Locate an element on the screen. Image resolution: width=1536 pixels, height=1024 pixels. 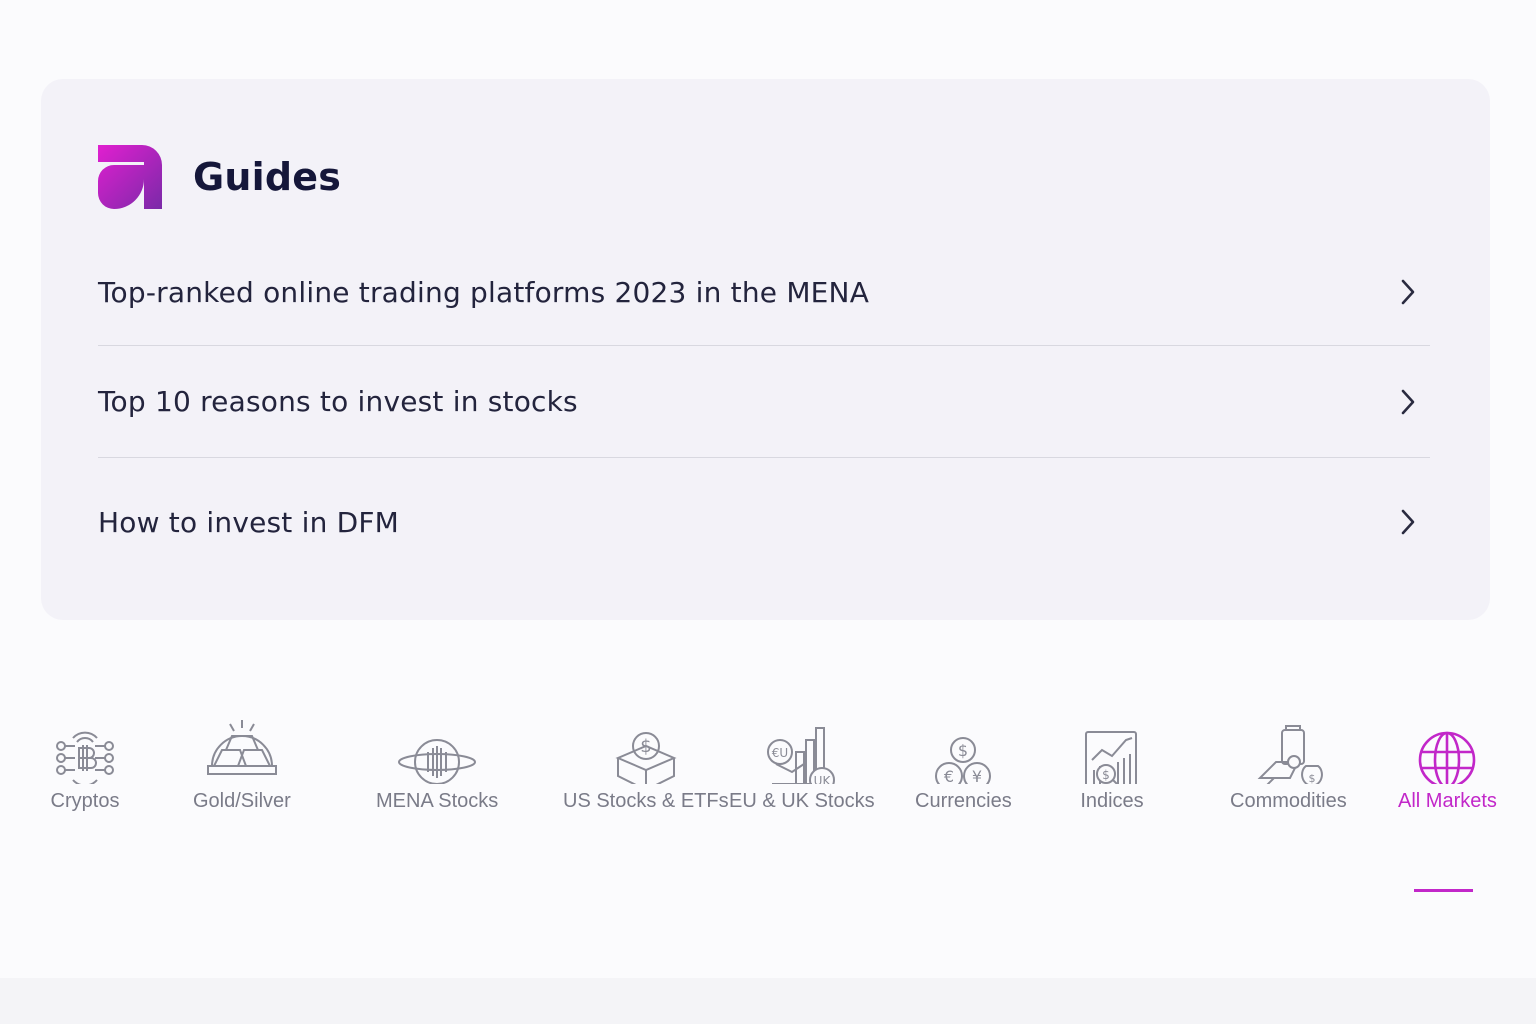
tab-label: All Markets is located at coordinates (1447, 801).